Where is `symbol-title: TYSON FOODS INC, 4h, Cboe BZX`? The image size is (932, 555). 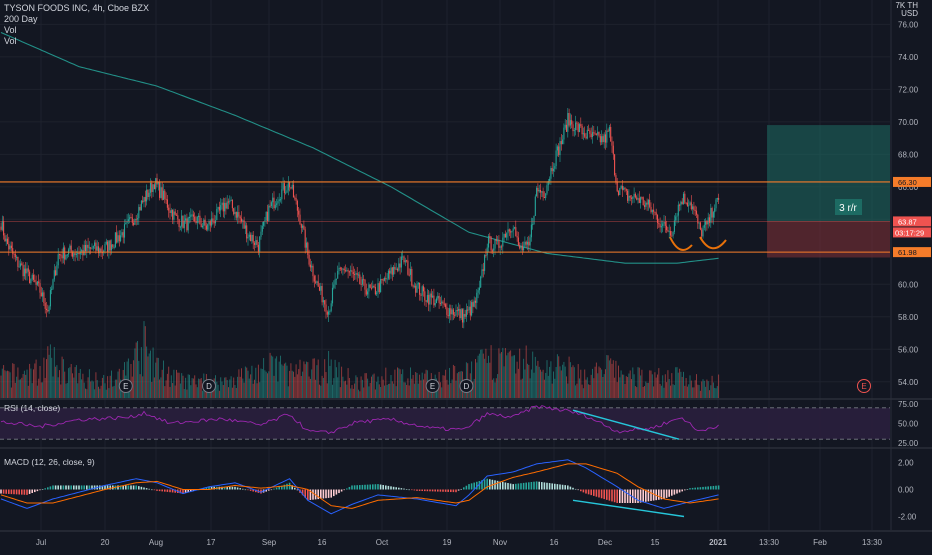
symbol-title: TYSON FOODS INC, 4h, Cboe BZX is located at coordinates (76, 8).